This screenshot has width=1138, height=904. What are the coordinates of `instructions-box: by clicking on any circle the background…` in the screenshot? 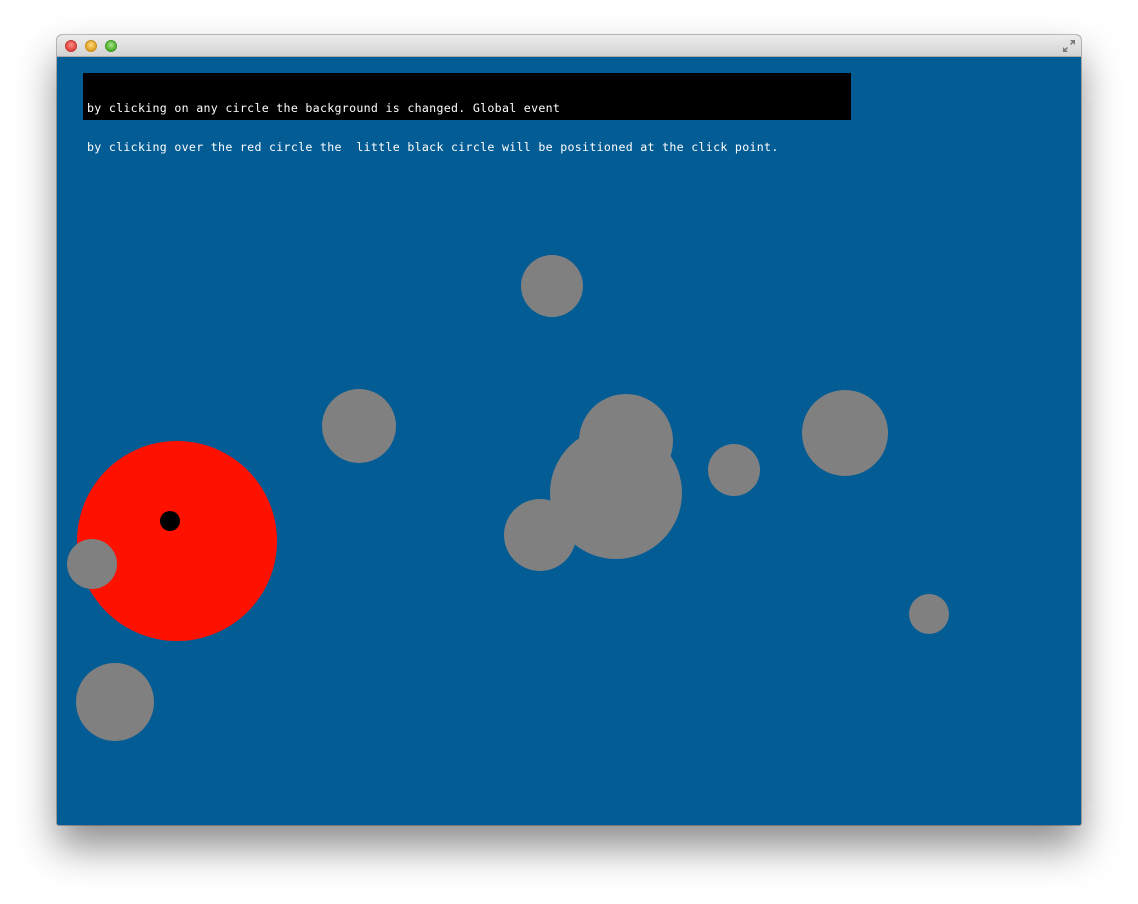 It's located at (467, 113).